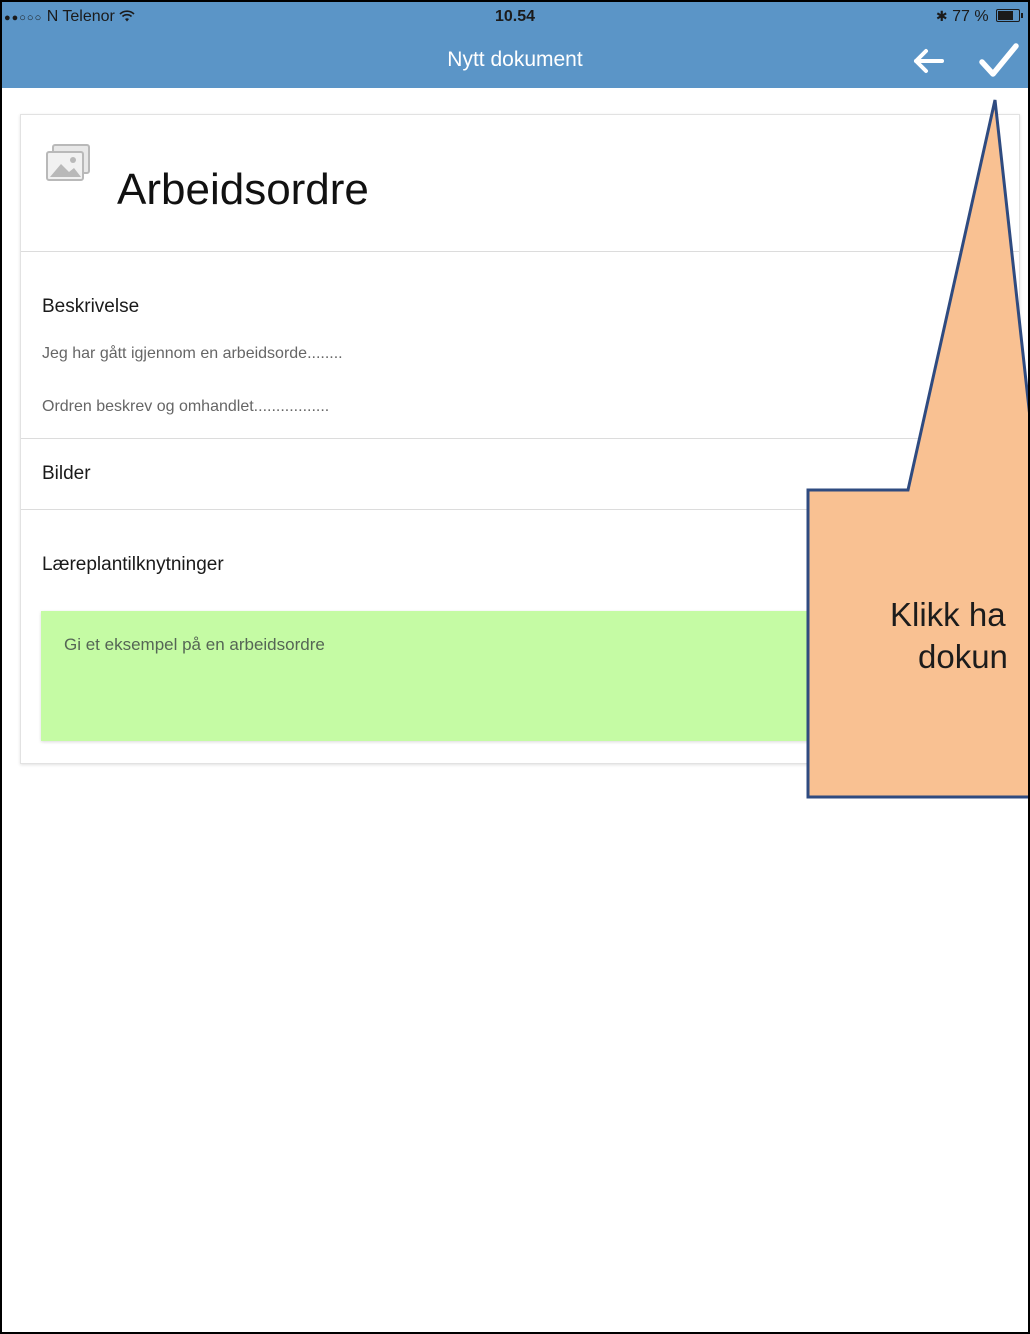 The height and width of the screenshot is (1334, 1030). Describe the element at coordinates (91, 306) in the screenshot. I see `description-label: Beskrivelse` at that location.